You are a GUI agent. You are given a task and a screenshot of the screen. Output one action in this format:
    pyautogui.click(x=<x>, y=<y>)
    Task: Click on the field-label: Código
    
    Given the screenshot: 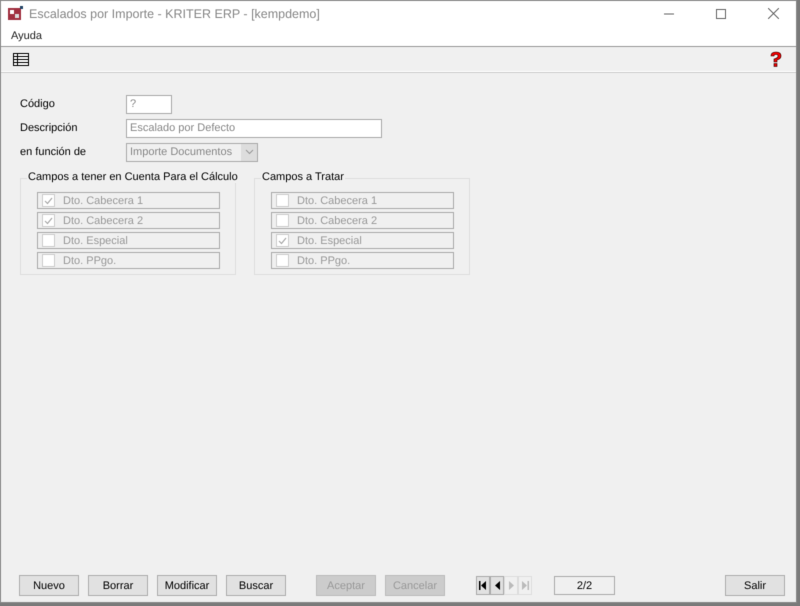 What is the action you would take?
    pyautogui.click(x=38, y=104)
    